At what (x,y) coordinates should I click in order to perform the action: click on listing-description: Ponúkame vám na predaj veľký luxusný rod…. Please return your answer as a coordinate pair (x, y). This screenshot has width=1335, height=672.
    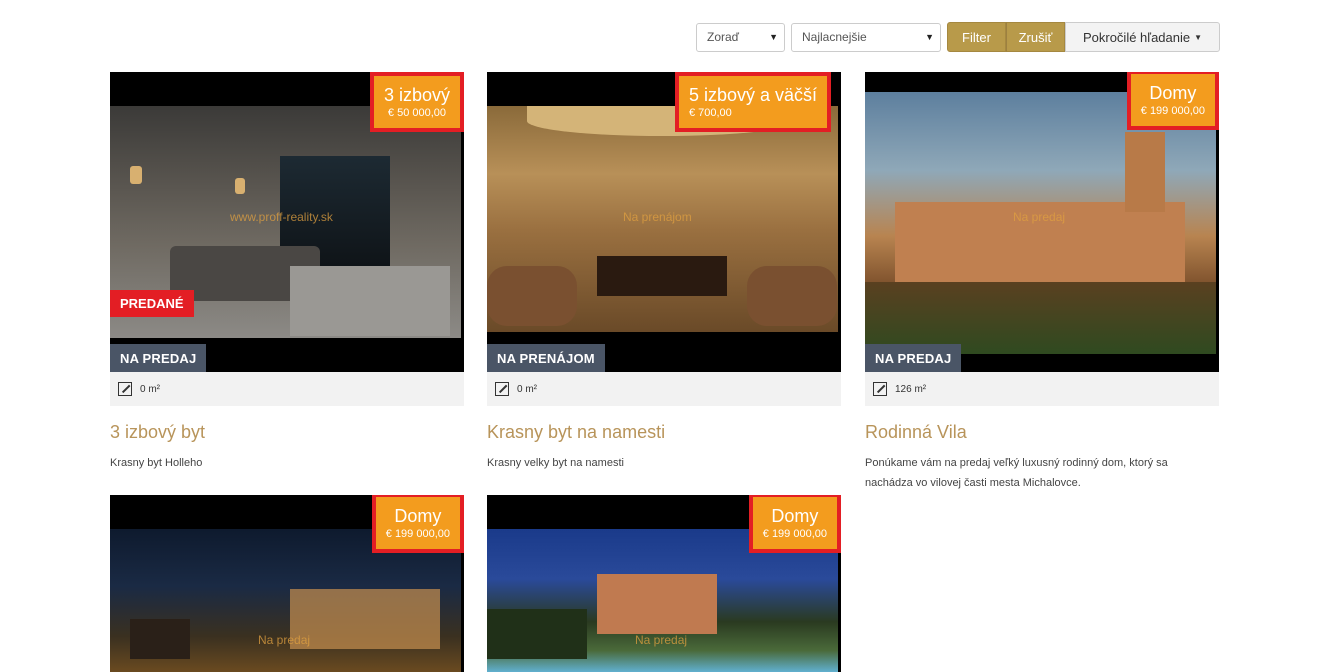
    Looking at the image, I should click on (1016, 473).